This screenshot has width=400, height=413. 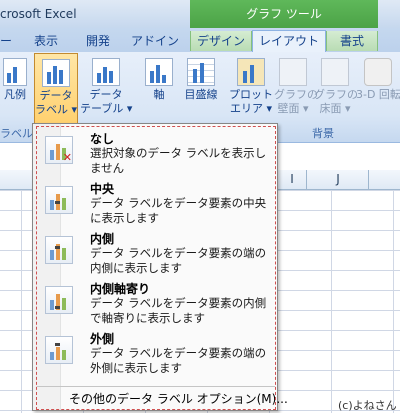 What do you see at coordinates (155, 41) in the screenshot?
I see `tab-addins: アドイン` at bounding box center [155, 41].